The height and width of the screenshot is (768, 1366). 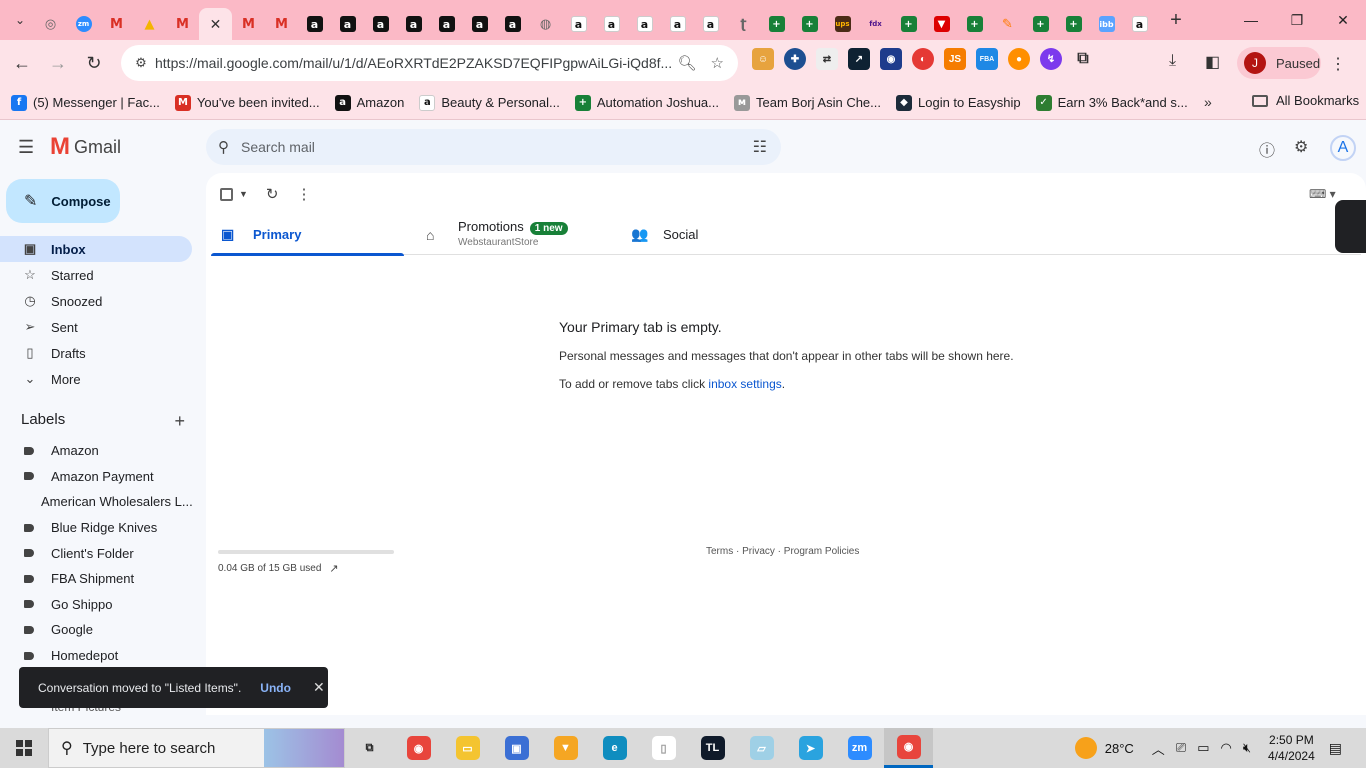 I want to click on taskbar-app: ▼, so click(x=565, y=748).